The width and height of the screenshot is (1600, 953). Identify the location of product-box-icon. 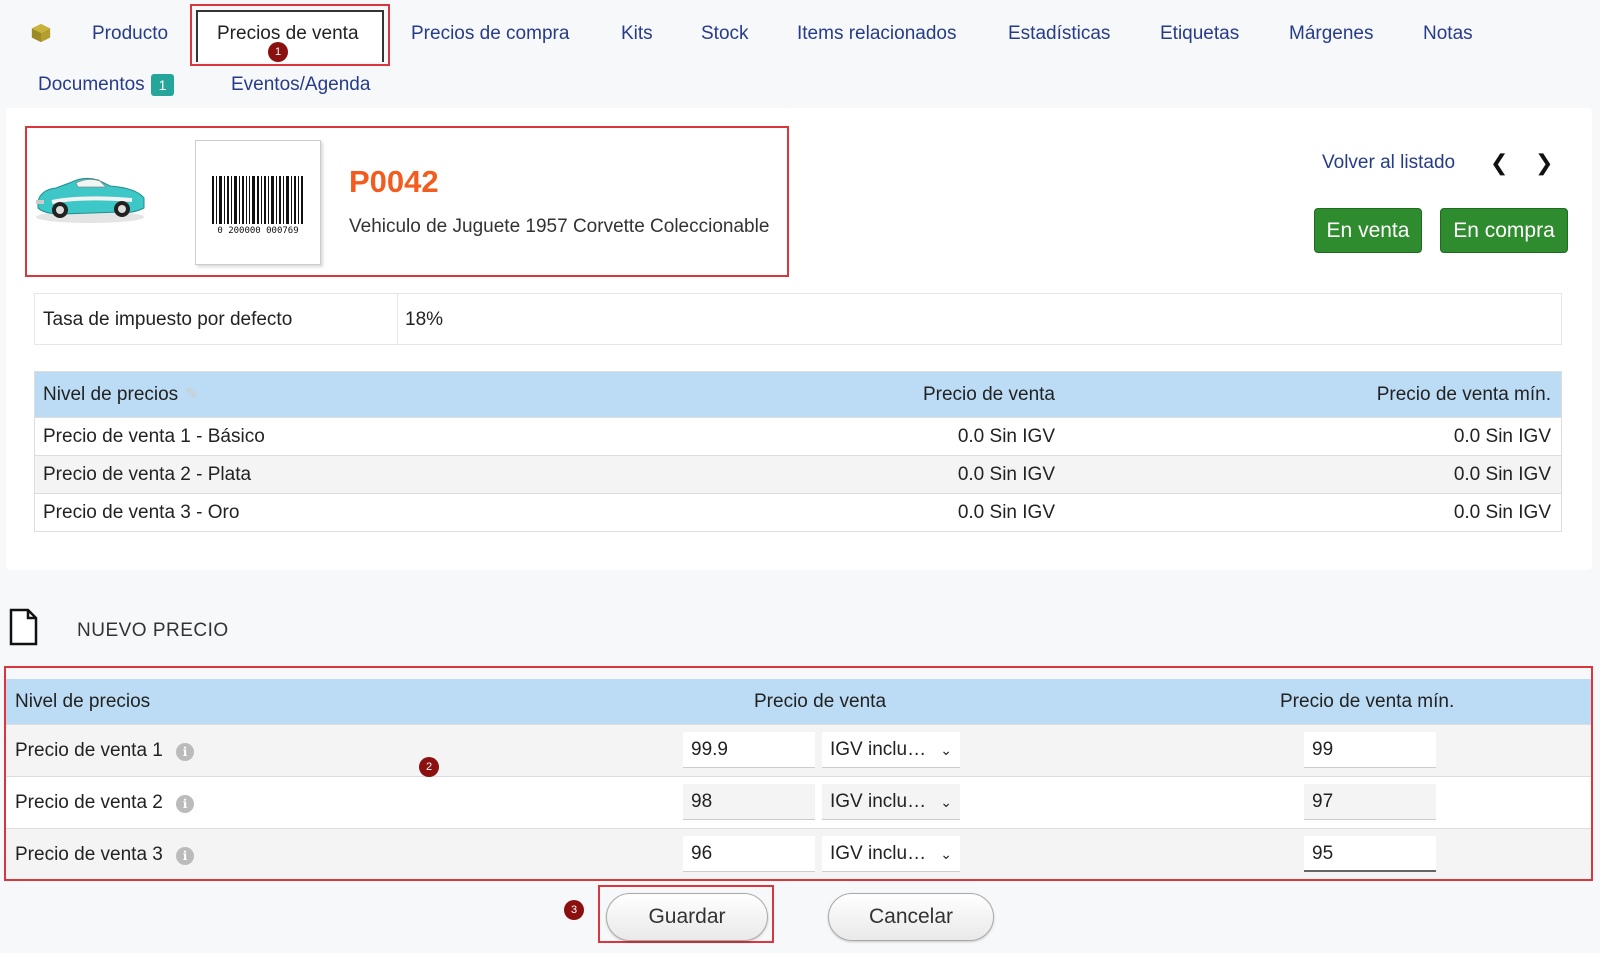
(41, 33).